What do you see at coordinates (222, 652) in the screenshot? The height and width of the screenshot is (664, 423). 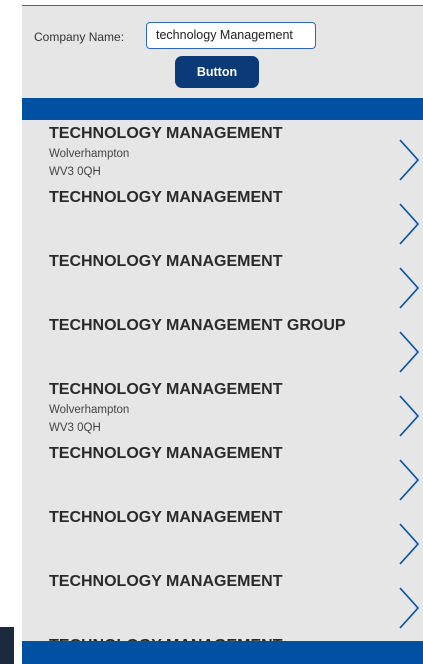 I see `footer-bar` at bounding box center [222, 652].